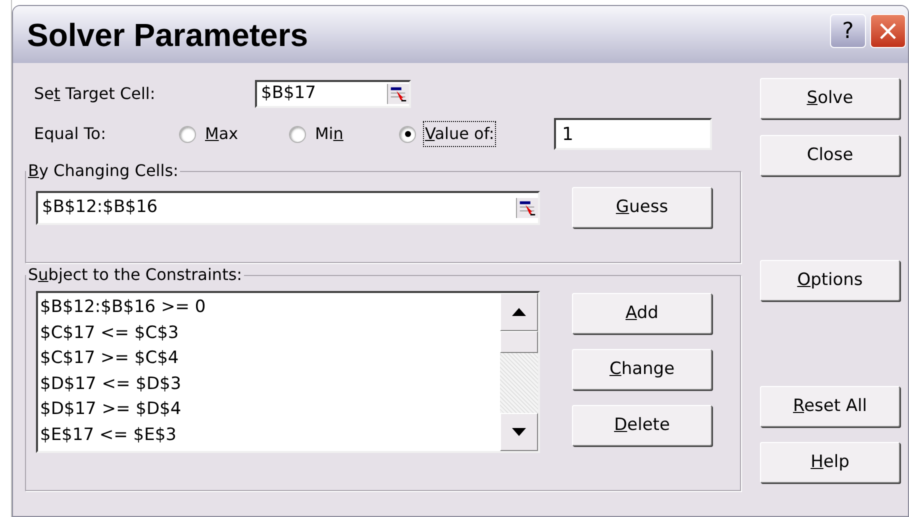  Describe the element at coordinates (830, 280) in the screenshot. I see `dialog-button: Options` at that location.